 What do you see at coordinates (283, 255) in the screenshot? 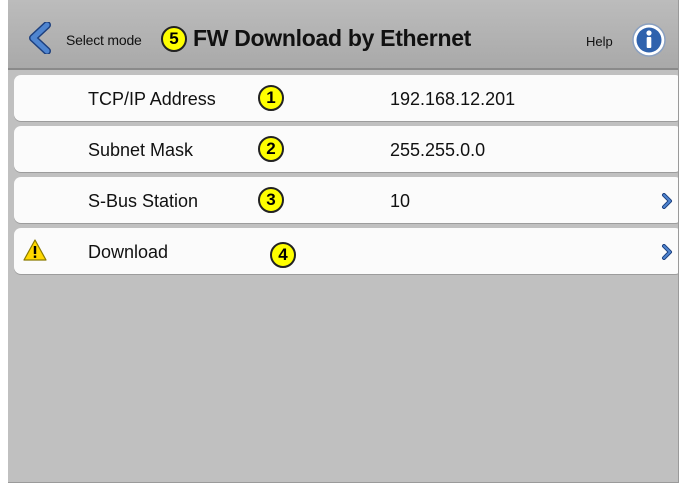
I see `callout-badge: 4` at bounding box center [283, 255].